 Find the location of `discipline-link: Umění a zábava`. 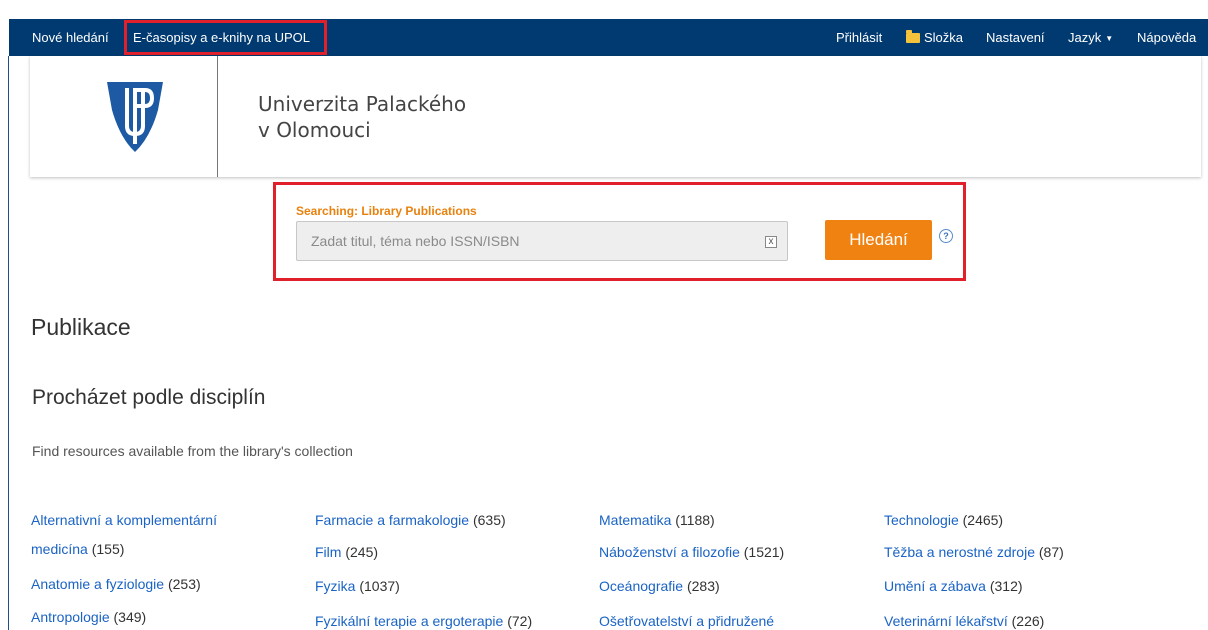

discipline-link: Umění a zábava is located at coordinates (935, 586).